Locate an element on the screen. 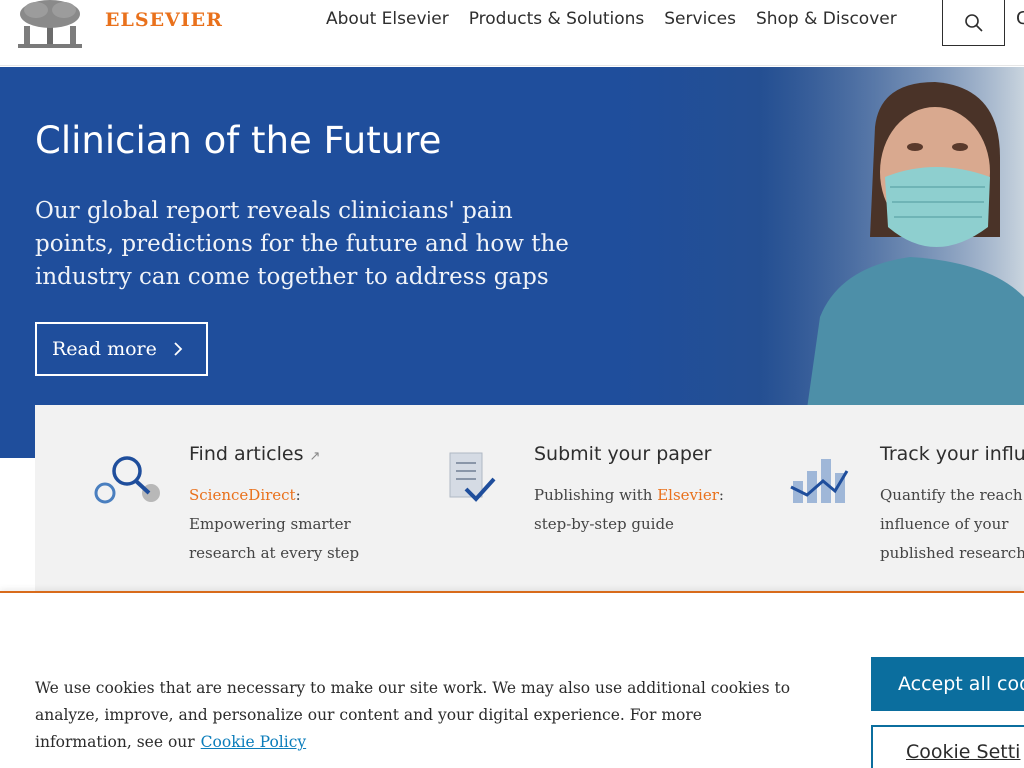  card-line: published research is located at coordinates (952, 553).